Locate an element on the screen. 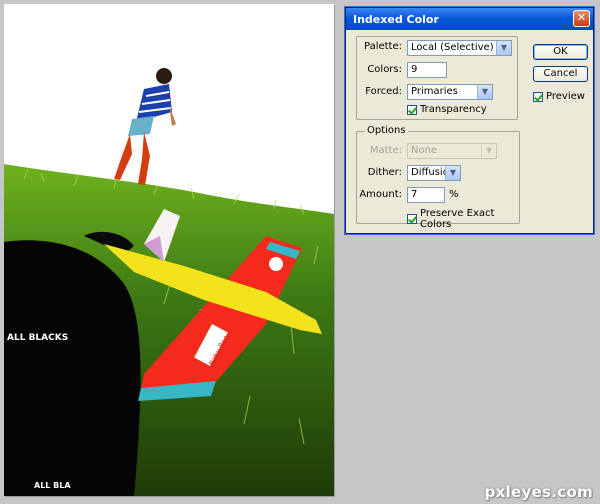 The width and height of the screenshot is (600, 504). matte-label: Matte: is located at coordinates (385, 150).